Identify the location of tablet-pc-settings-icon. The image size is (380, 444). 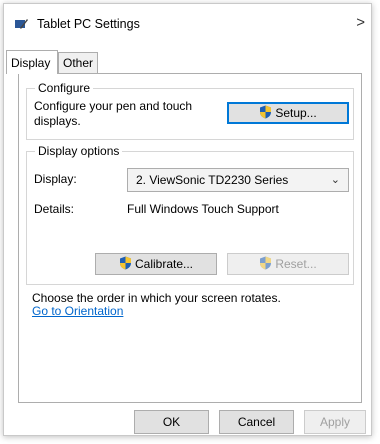
(21, 24).